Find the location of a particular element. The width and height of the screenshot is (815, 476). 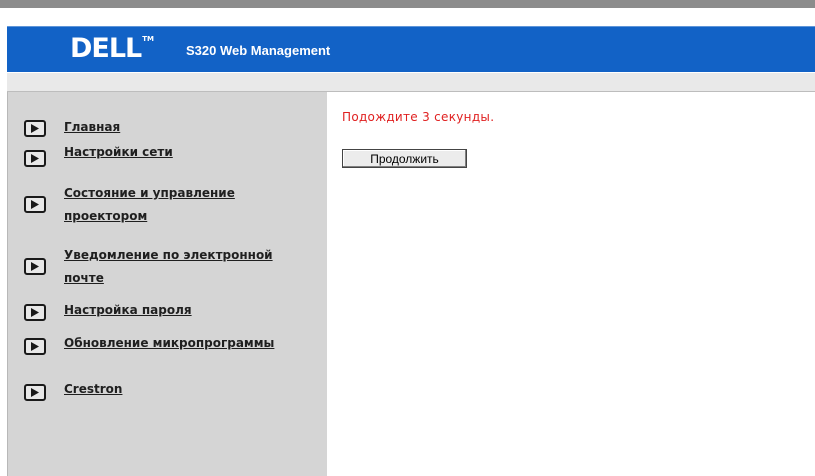

header-banner: DELLTM S320 Web Management is located at coordinates (411, 49).